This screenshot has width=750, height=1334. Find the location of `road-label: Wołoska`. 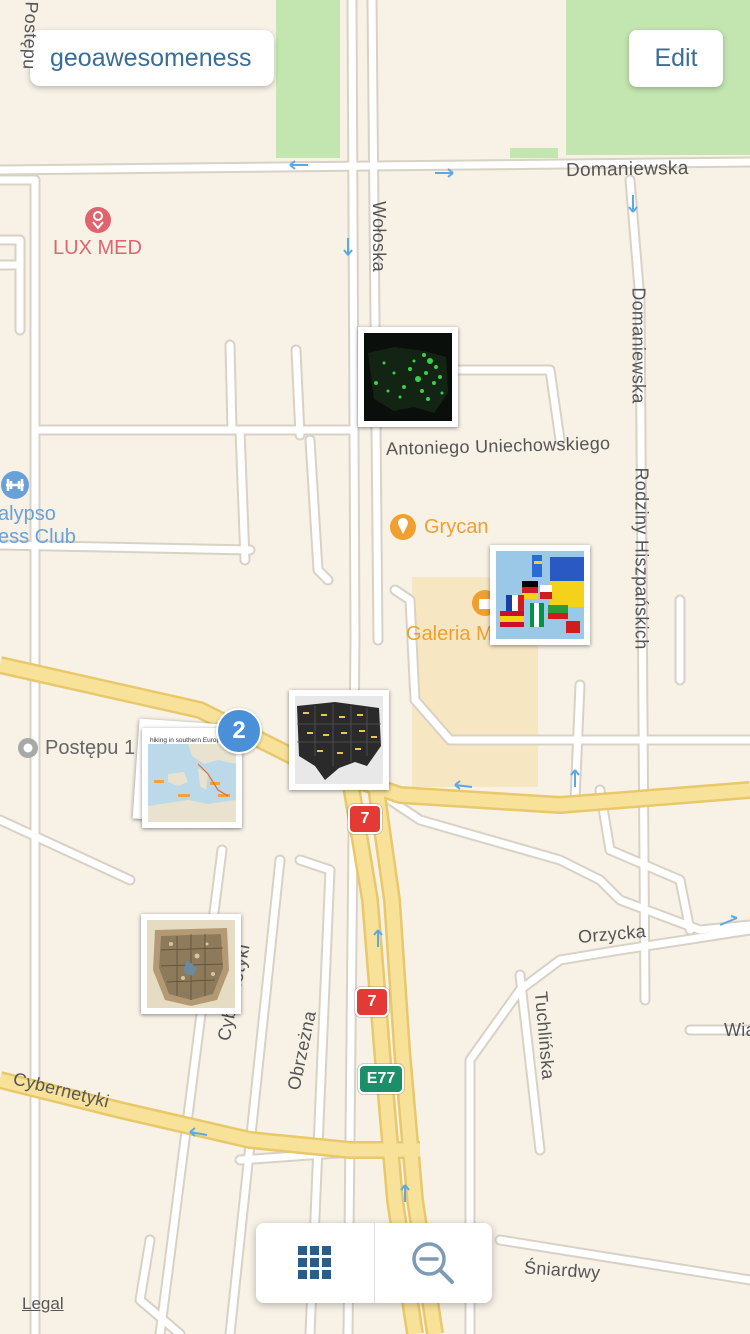

road-label: Wołoska is located at coordinates (378, 236).